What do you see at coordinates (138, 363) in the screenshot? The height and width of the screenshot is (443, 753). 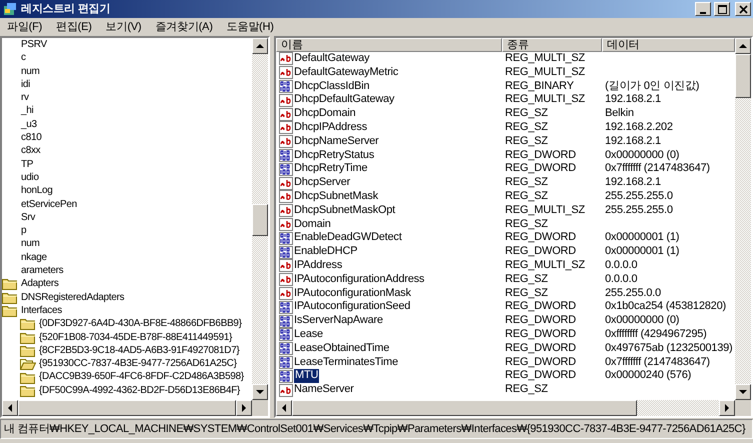 I see `tree-item: {951930CC-7837-4B3E-9477-7256AD61A25C}` at bounding box center [138, 363].